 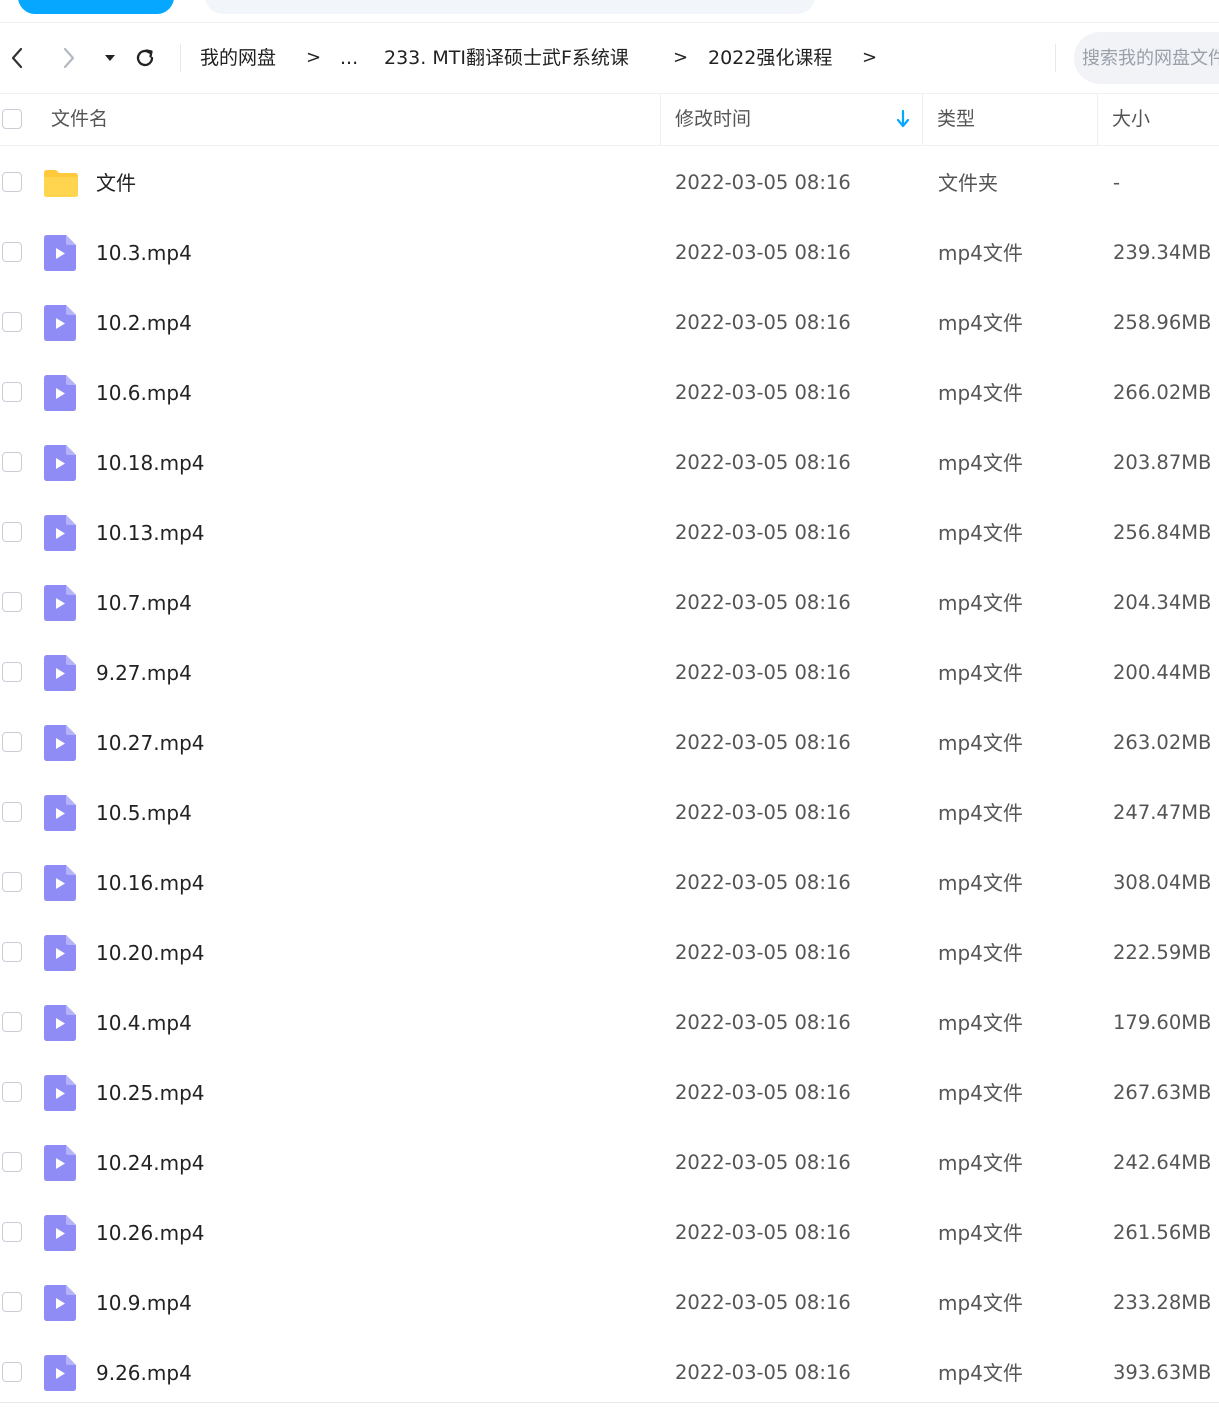 I want to click on file-row: 10.4.mp4 2022-03-05 08:16 mp4文件 179.60MB, so click(x=609, y=1023).